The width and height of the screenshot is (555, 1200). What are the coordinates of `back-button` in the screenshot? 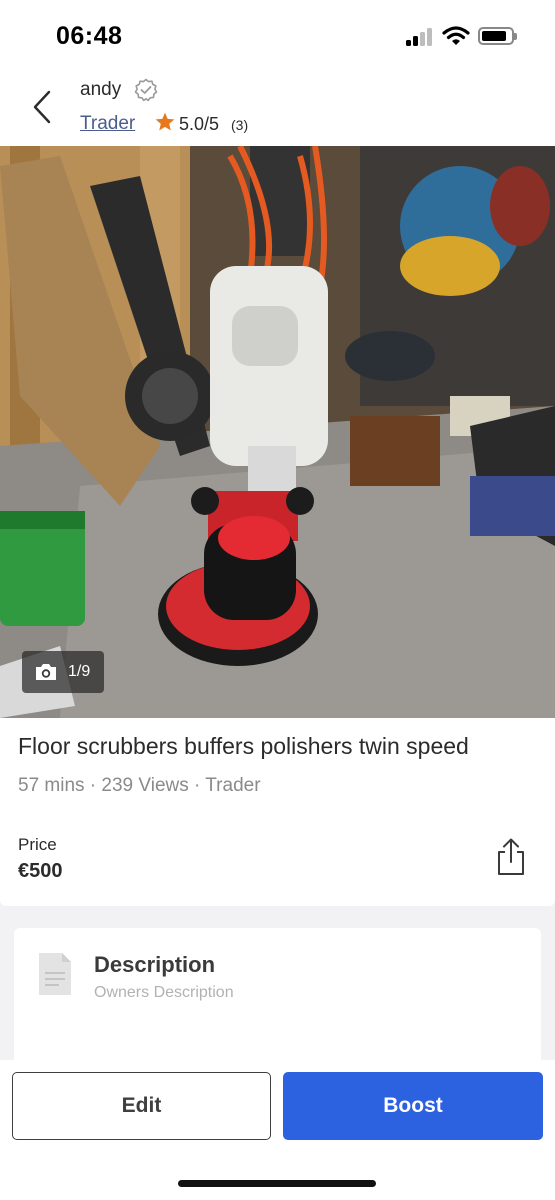 It's located at (42, 107).